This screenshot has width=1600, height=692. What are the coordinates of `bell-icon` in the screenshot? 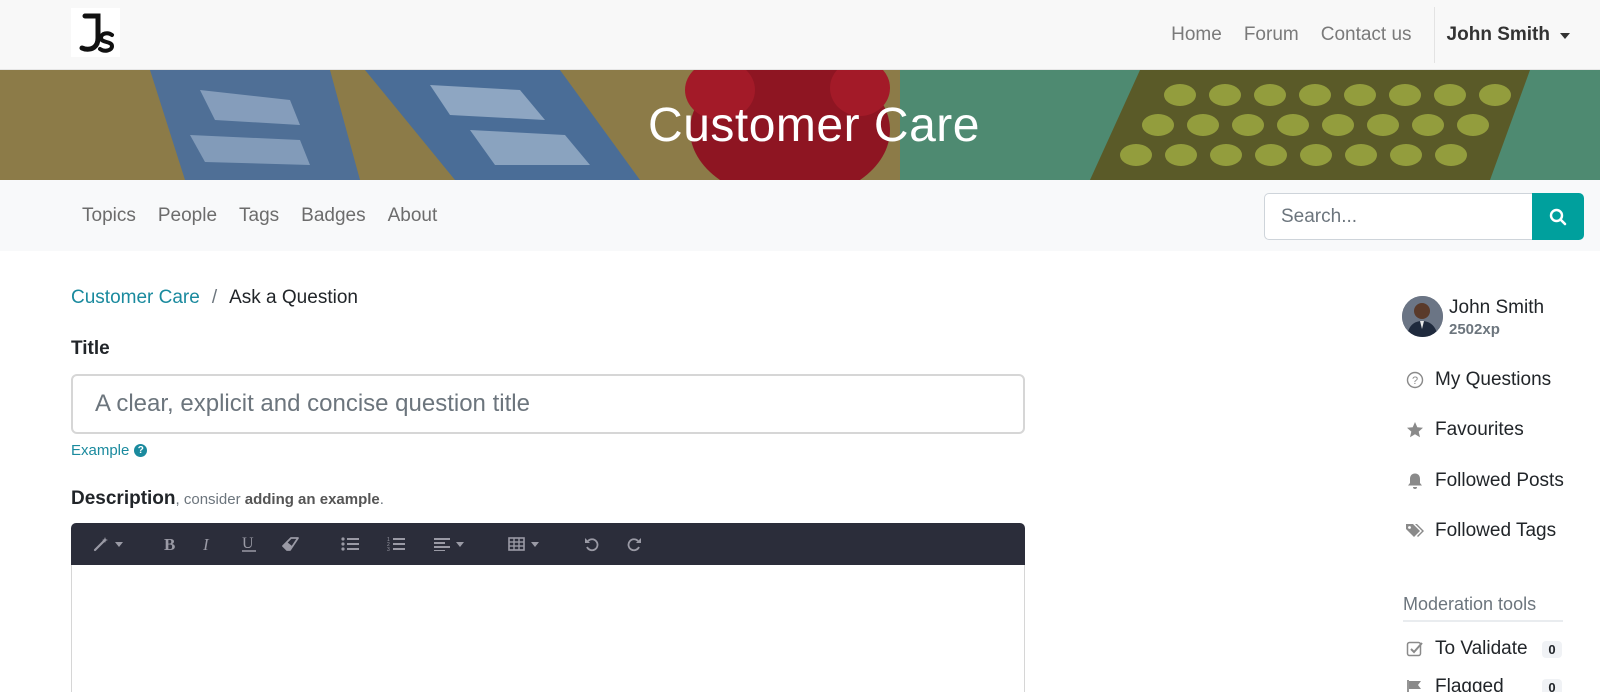 It's located at (1415, 481).